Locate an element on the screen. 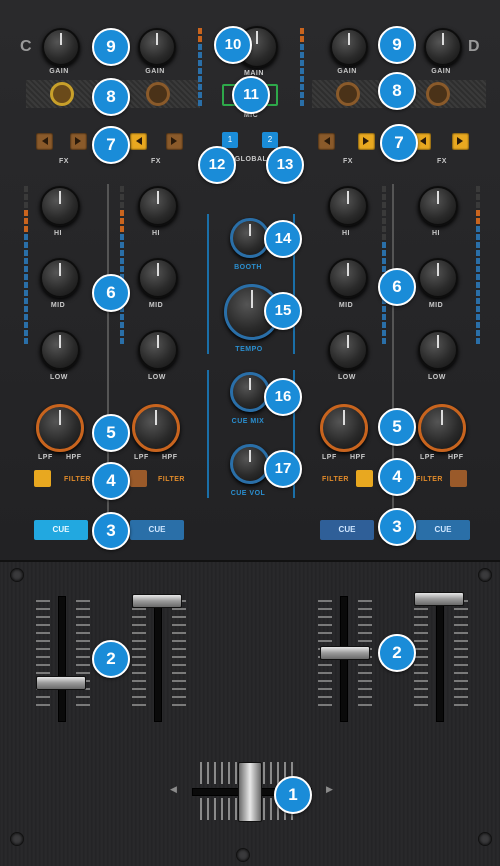 This screenshot has height=866, width=500. eq-mid-knob-c is located at coordinates (60, 278).